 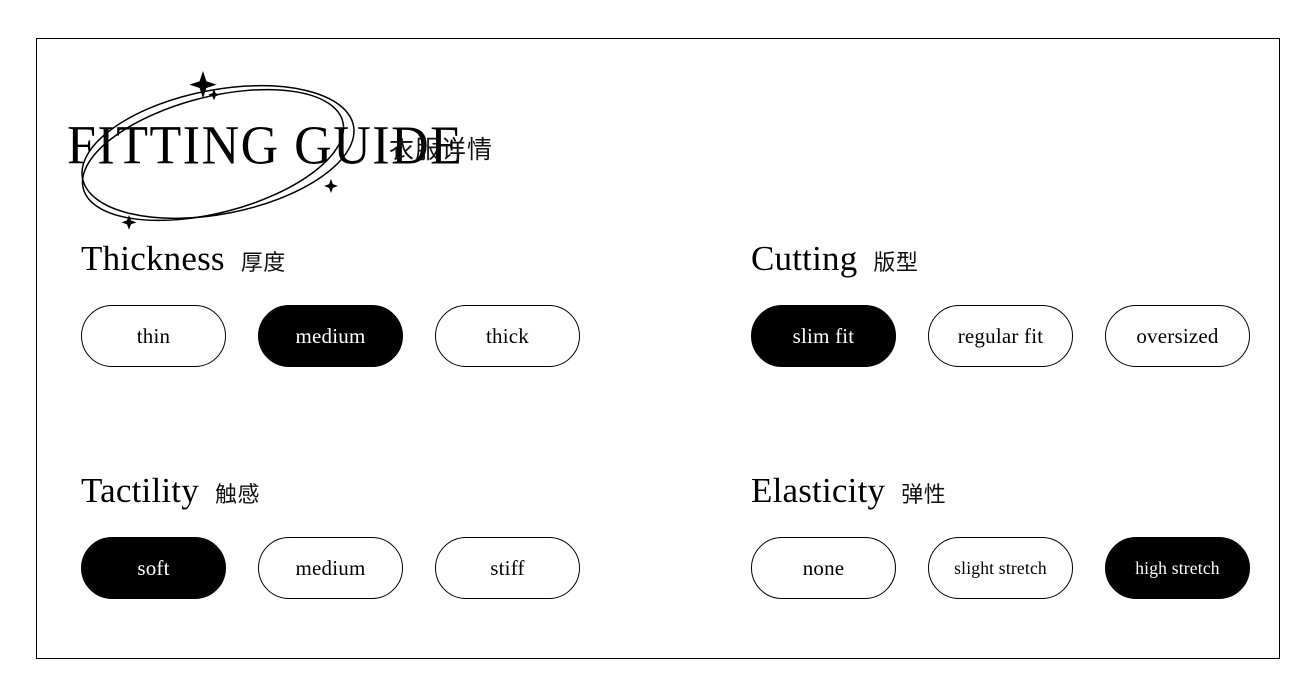 I want to click on option-group: soft medium stiff, so click(x=351, y=568).